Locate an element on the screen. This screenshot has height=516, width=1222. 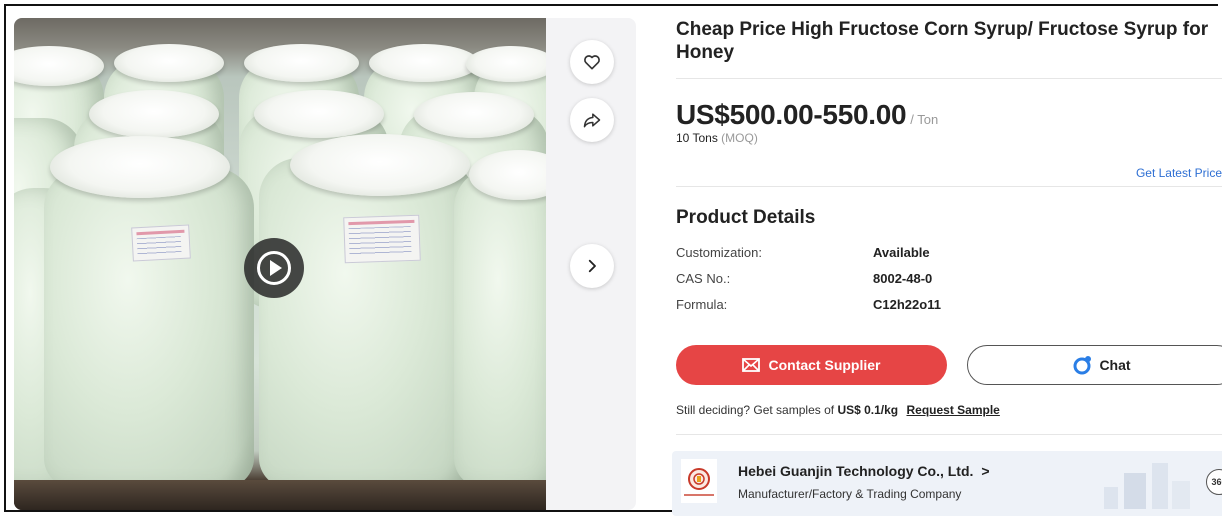
pallet is located at coordinates (280, 495).